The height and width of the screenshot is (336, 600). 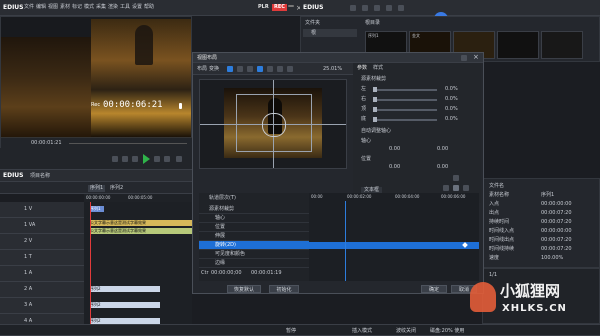 I want to click on rewind-icon, so click(x=135, y=159).